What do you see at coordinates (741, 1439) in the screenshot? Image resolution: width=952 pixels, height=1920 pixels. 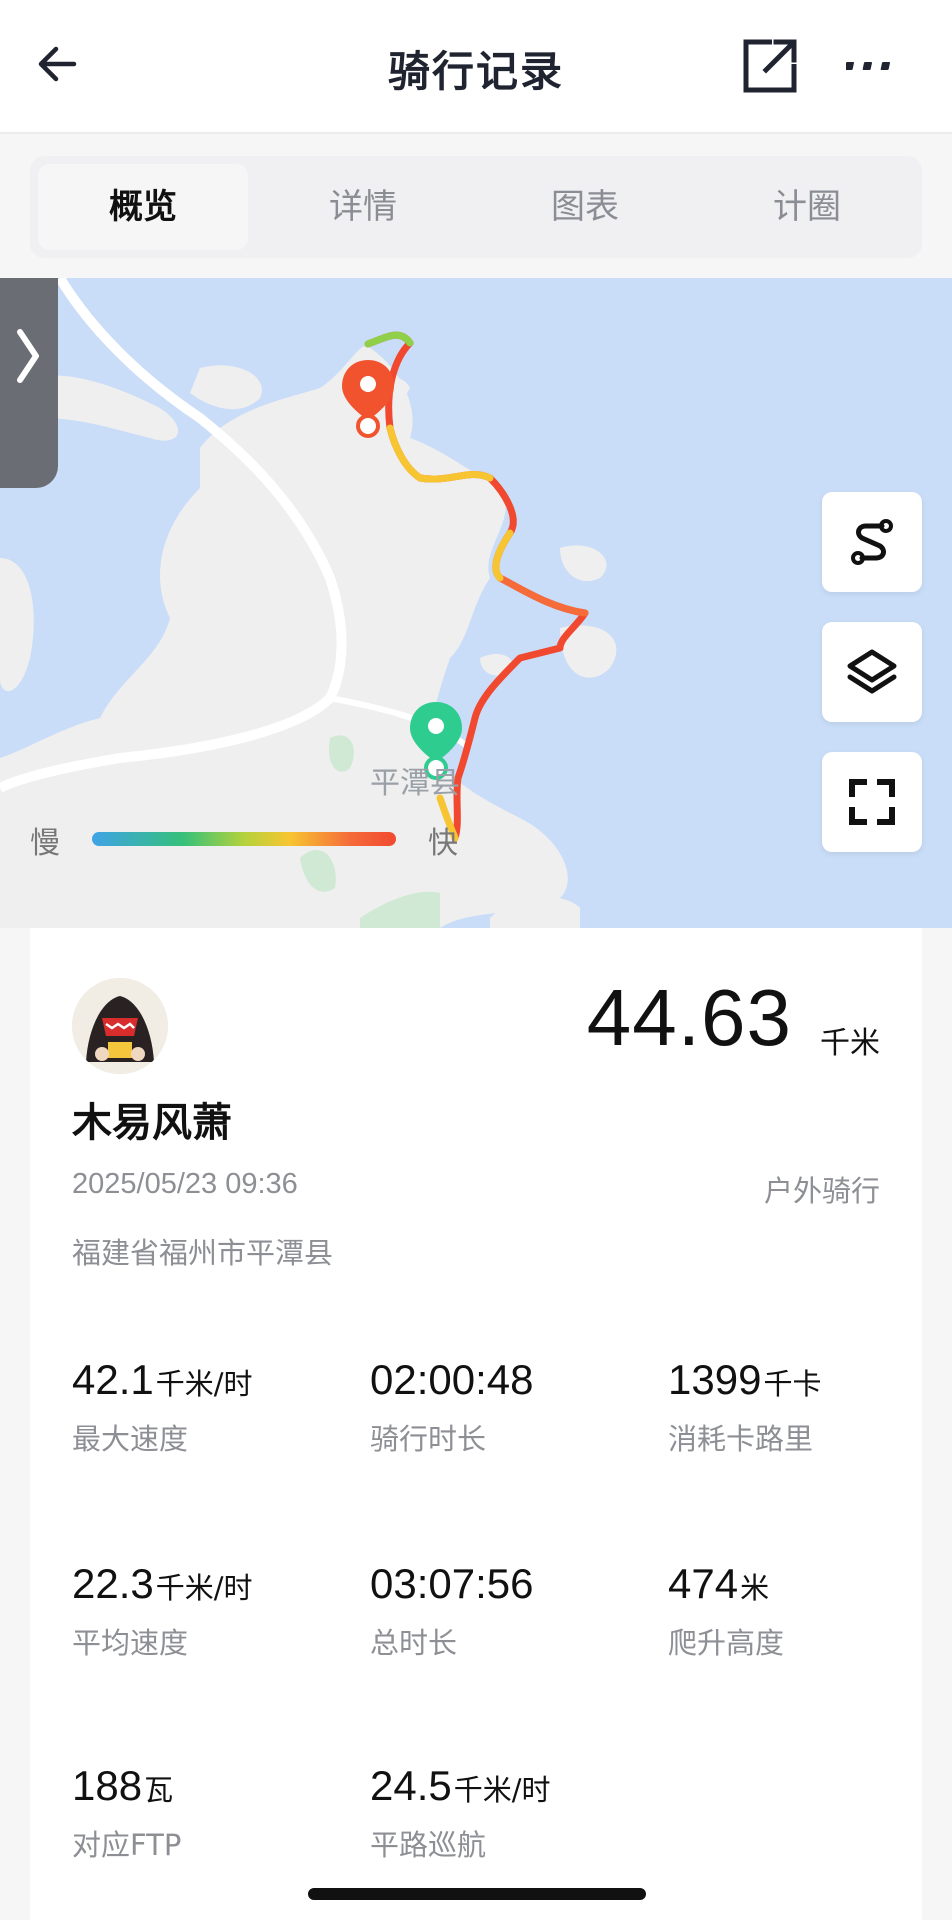 I see `stat-label: 消耗卡路里` at bounding box center [741, 1439].